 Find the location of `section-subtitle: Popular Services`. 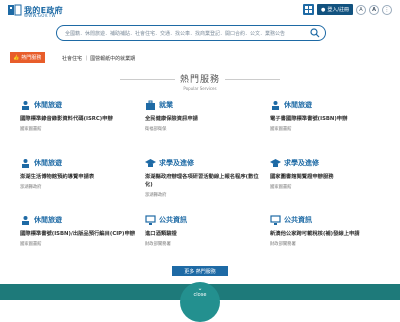

section-subtitle: Popular Services is located at coordinates (200, 88).